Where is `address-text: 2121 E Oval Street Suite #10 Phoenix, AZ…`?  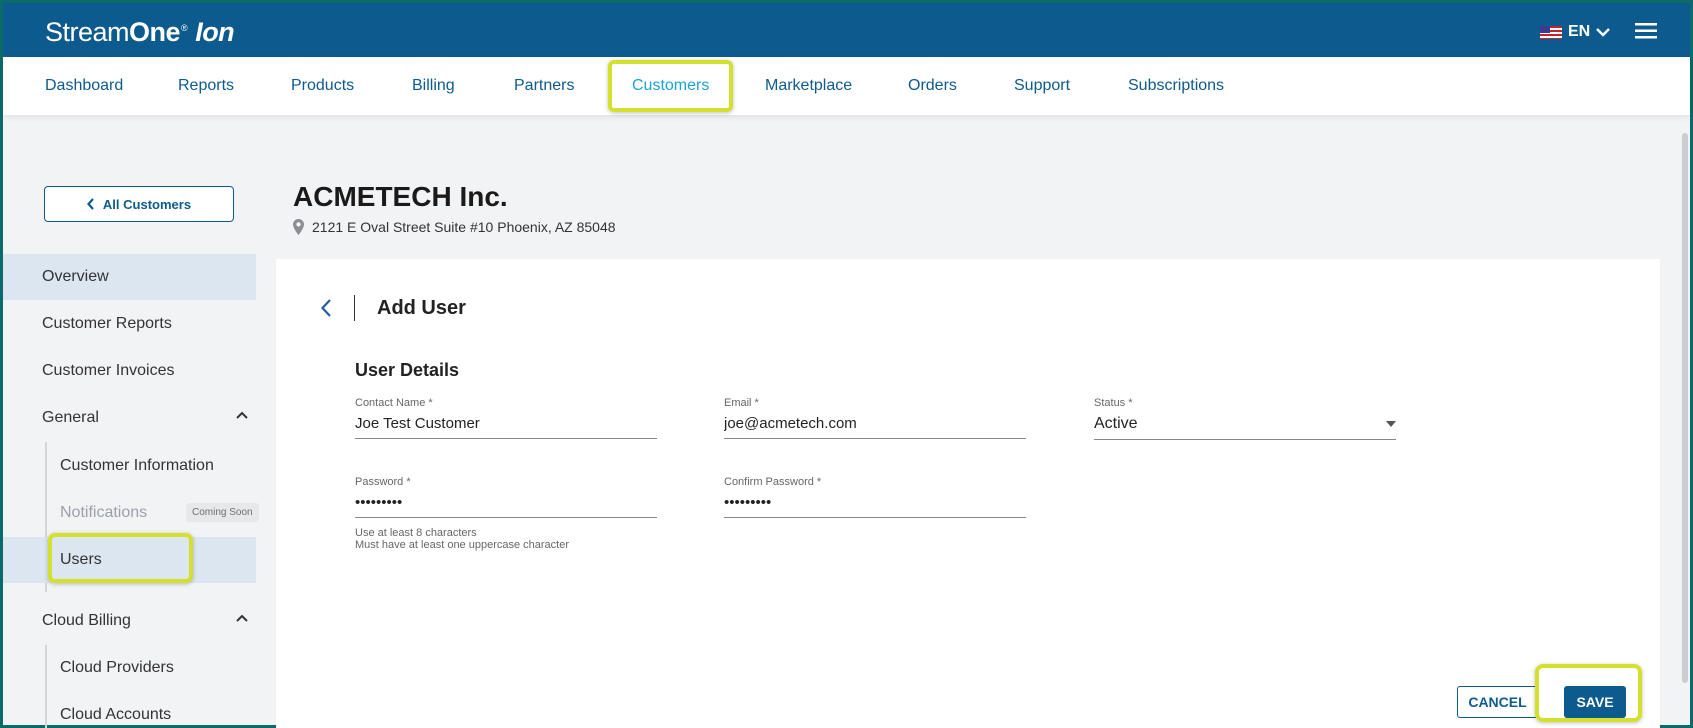
address-text: 2121 E Oval Street Suite #10 Phoenix, AZ… is located at coordinates (464, 227).